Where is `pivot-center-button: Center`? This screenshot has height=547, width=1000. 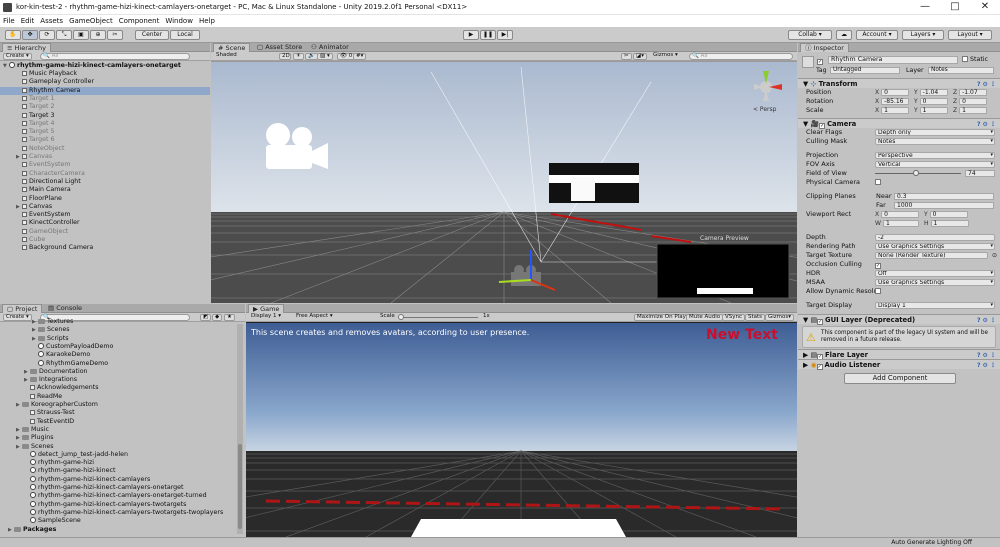 pivot-center-button: Center is located at coordinates (152, 35).